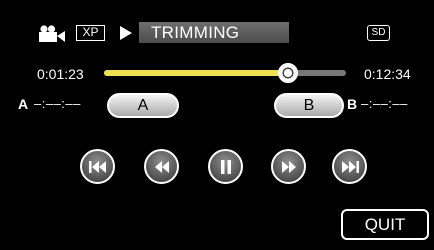  I want to click on set-a-point-button: A, so click(143, 105).